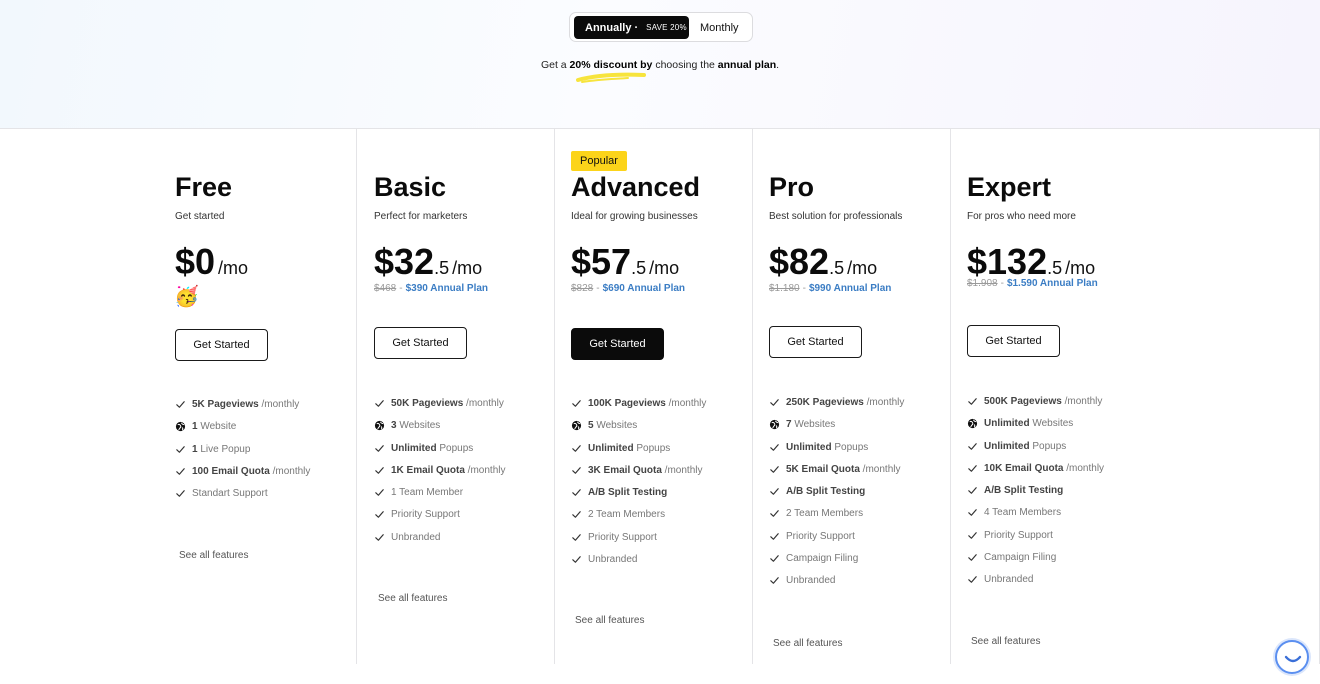  What do you see at coordinates (611, 77) in the screenshot?
I see `highlight-underline` at bounding box center [611, 77].